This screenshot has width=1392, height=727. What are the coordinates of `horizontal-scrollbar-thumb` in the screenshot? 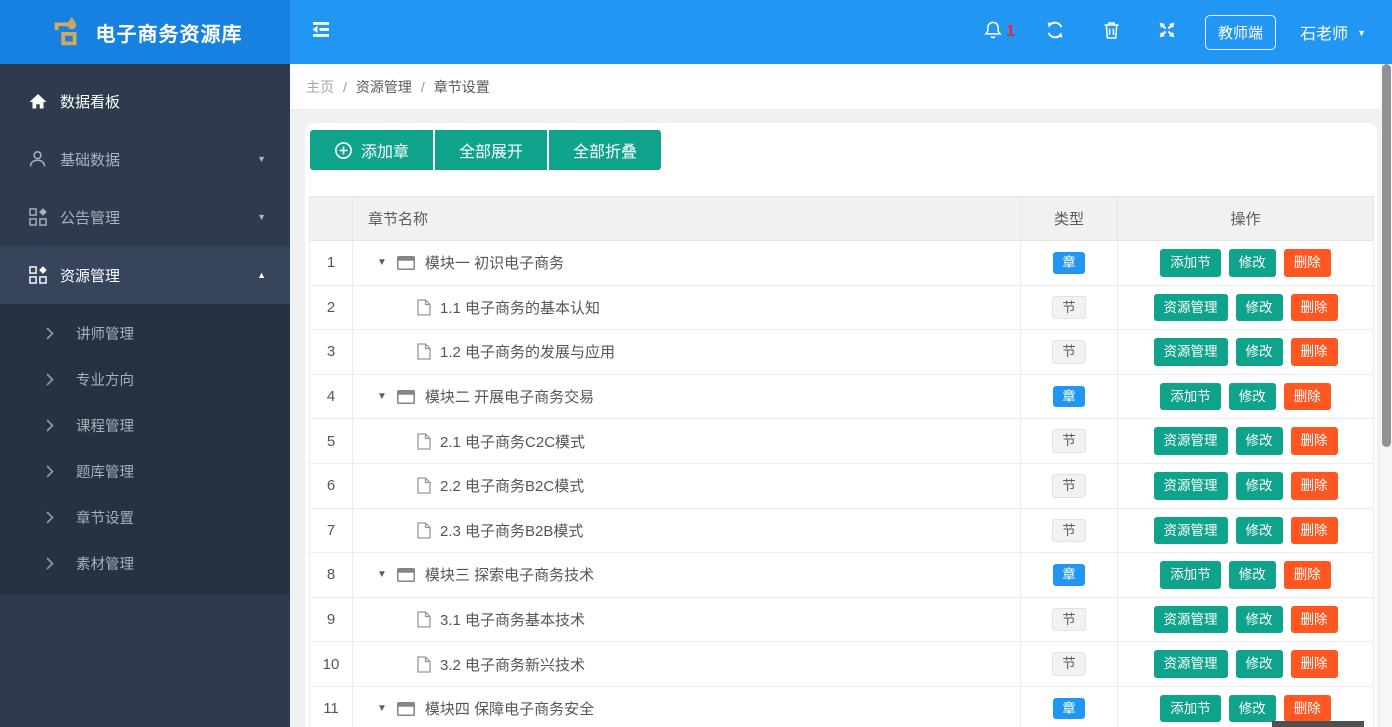 It's located at (1318, 724).